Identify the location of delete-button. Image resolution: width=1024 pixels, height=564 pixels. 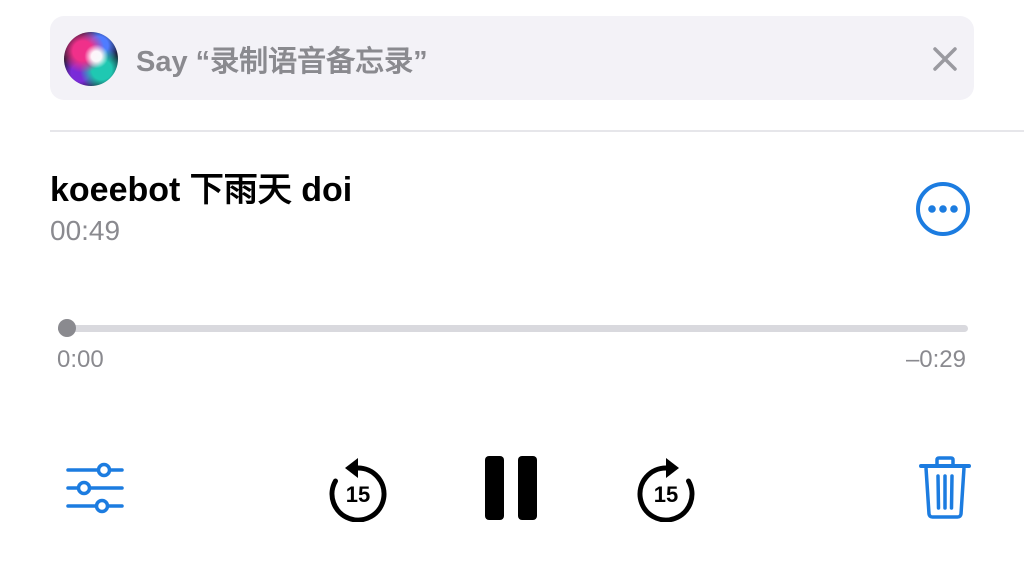
(945, 488).